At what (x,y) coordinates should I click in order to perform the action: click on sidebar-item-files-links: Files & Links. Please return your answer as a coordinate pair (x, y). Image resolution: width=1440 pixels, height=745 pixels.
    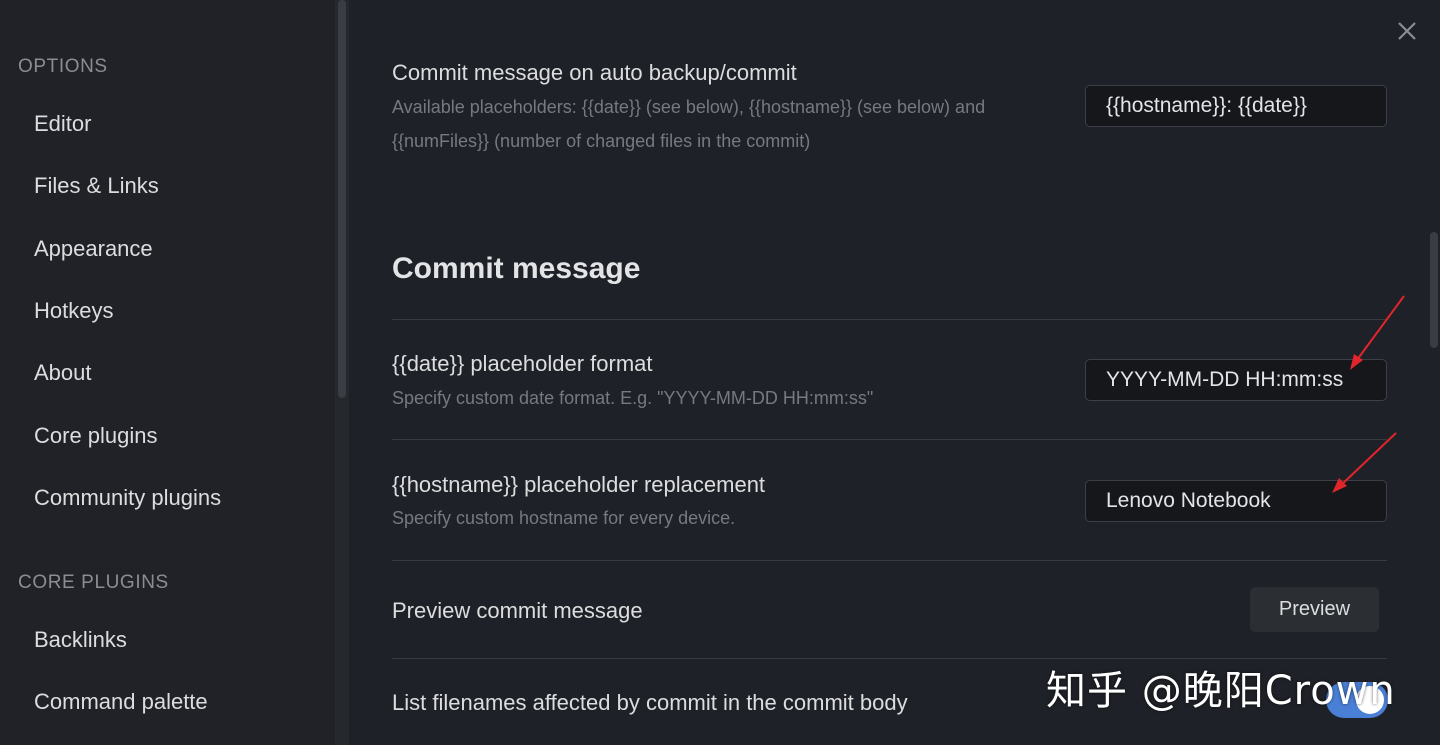
    Looking at the image, I should click on (96, 186).